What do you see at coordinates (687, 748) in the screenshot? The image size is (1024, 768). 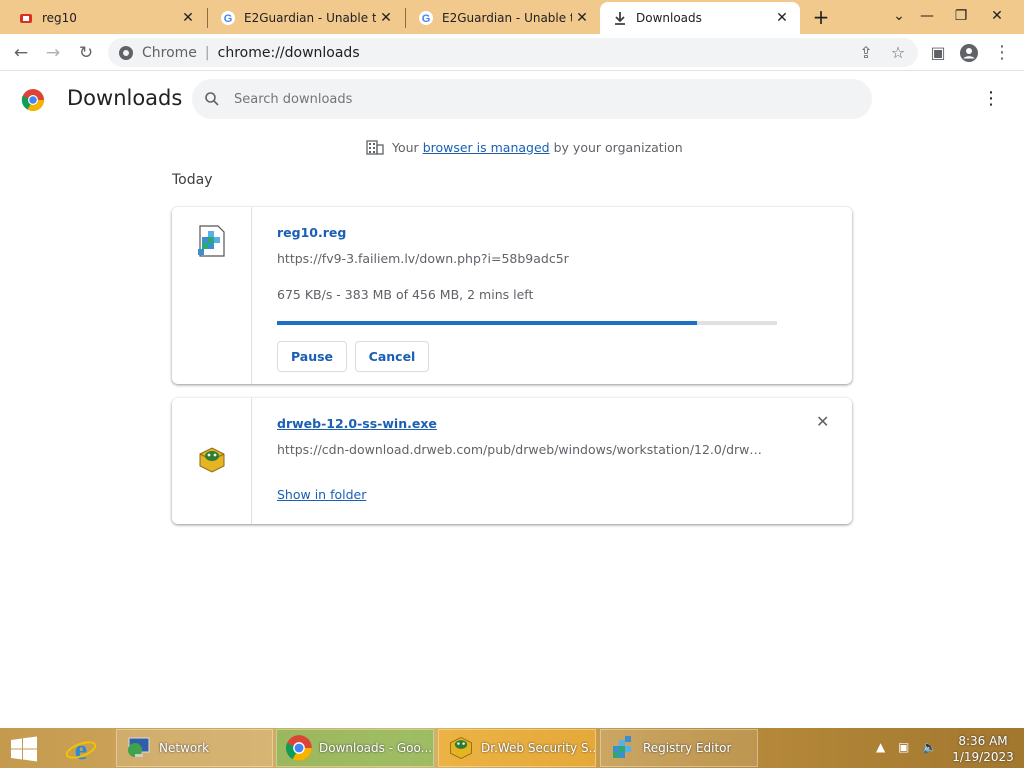 I see `taskbar-item-label: Registry Editor` at bounding box center [687, 748].